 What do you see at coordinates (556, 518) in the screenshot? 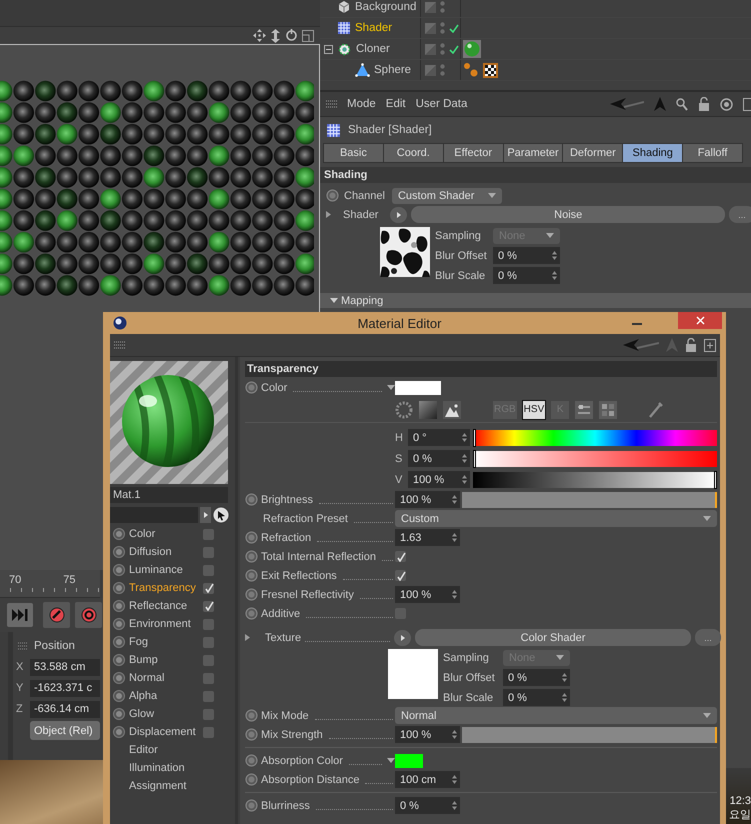
I see `dropdown: Custom` at bounding box center [556, 518].